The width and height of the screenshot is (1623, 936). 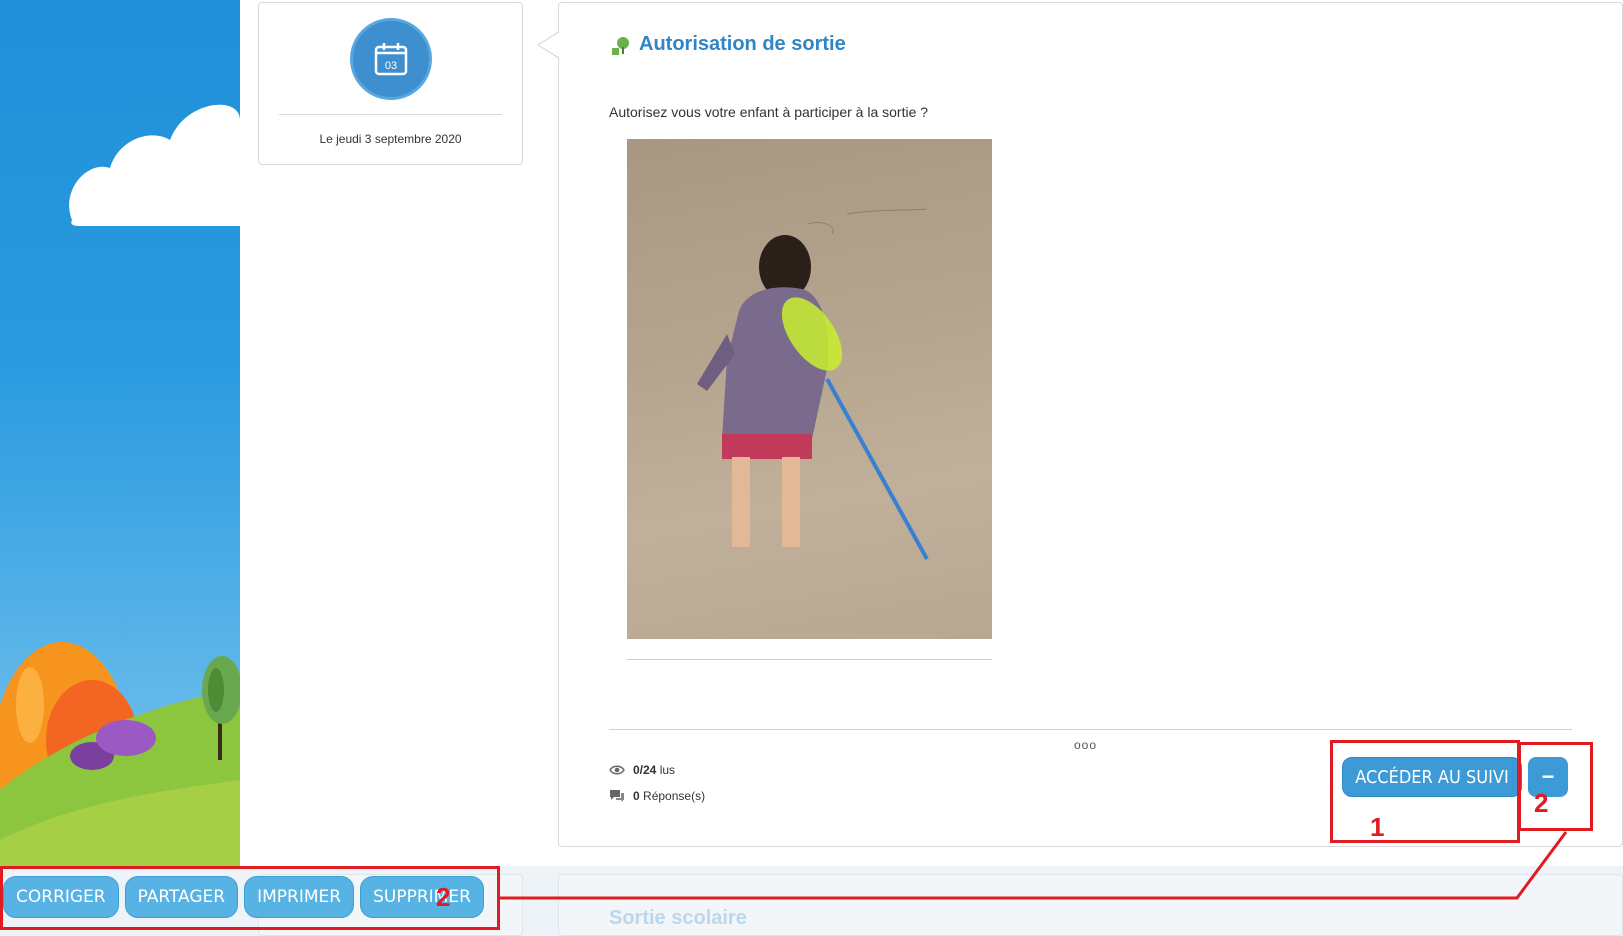 What do you see at coordinates (120, 520) in the screenshot?
I see `landscape-illustration` at bounding box center [120, 520].